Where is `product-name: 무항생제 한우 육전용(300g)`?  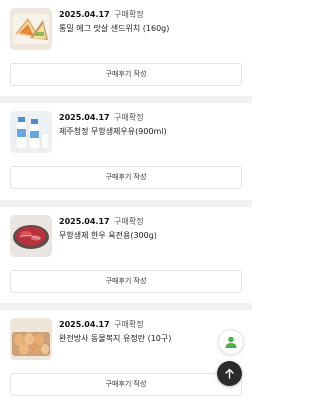 product-name: 무항생제 한우 육전용(300g) is located at coordinates (108, 236).